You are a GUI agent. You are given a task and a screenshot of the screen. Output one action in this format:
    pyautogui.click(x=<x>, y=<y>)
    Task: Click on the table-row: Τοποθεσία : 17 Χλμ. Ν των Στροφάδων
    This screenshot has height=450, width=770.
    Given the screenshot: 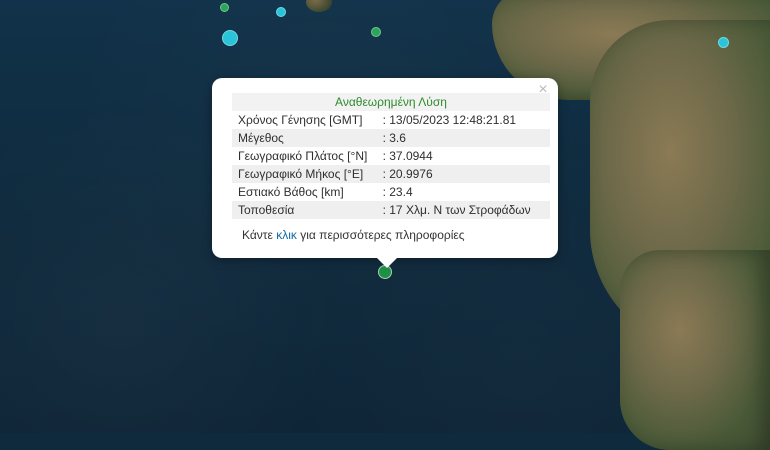 What is the action you would take?
    pyautogui.click(x=391, y=210)
    